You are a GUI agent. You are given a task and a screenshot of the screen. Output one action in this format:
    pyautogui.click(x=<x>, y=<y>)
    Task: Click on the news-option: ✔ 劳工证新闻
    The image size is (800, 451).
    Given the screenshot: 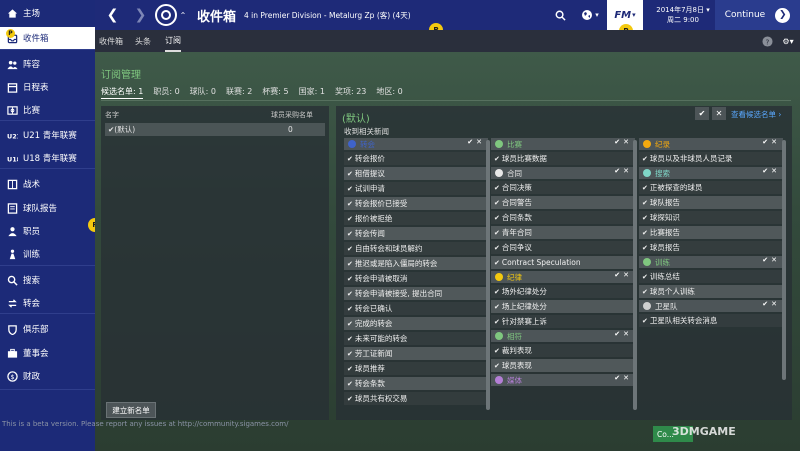 What is the action you would take?
    pyautogui.click(x=416, y=353)
    